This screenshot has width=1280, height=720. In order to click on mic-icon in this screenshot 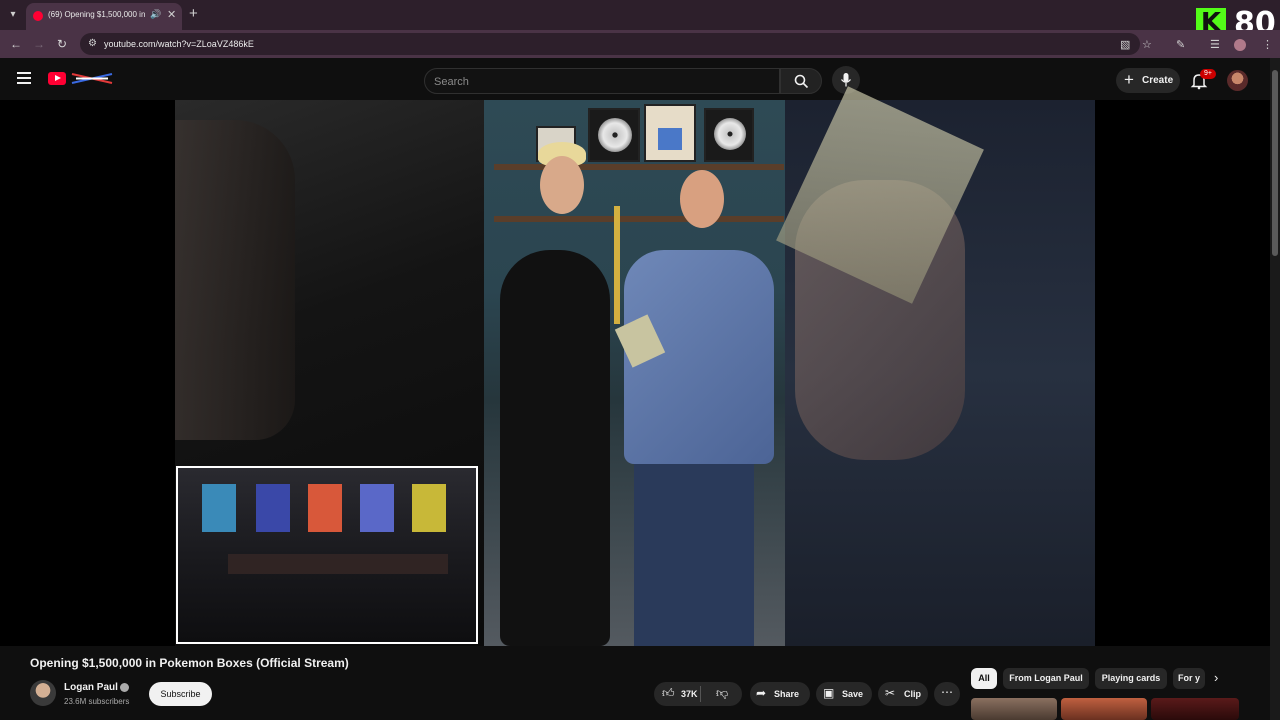, I will do `click(846, 80)`.